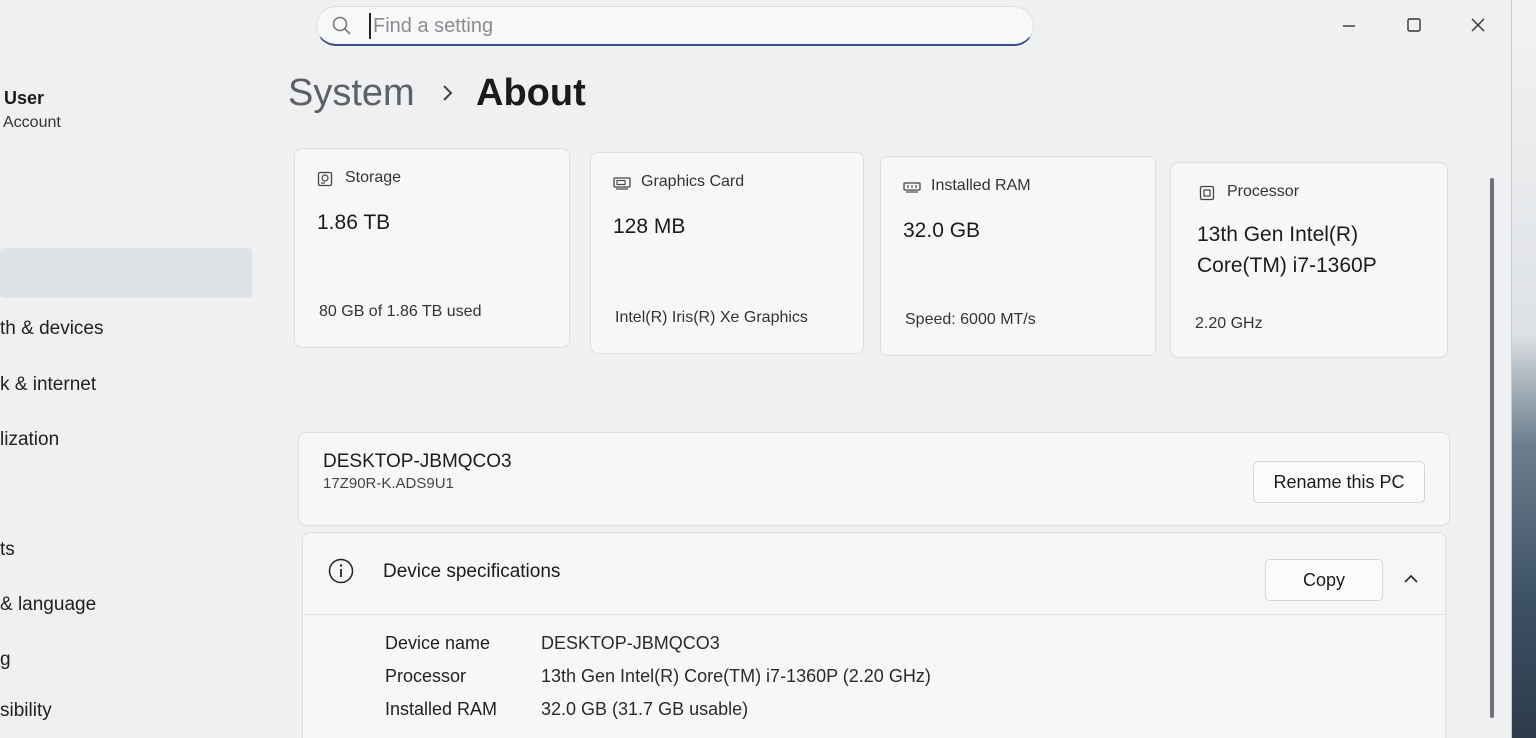  I want to click on close-icon, so click(1478, 27).